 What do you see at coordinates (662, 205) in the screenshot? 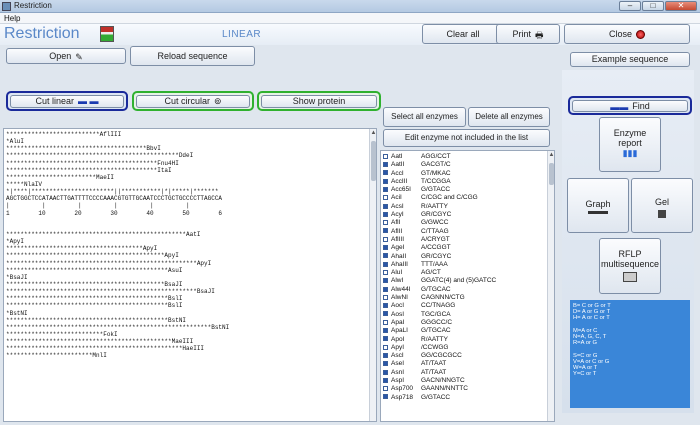
I see `gel-button: Gel` at bounding box center [662, 205].